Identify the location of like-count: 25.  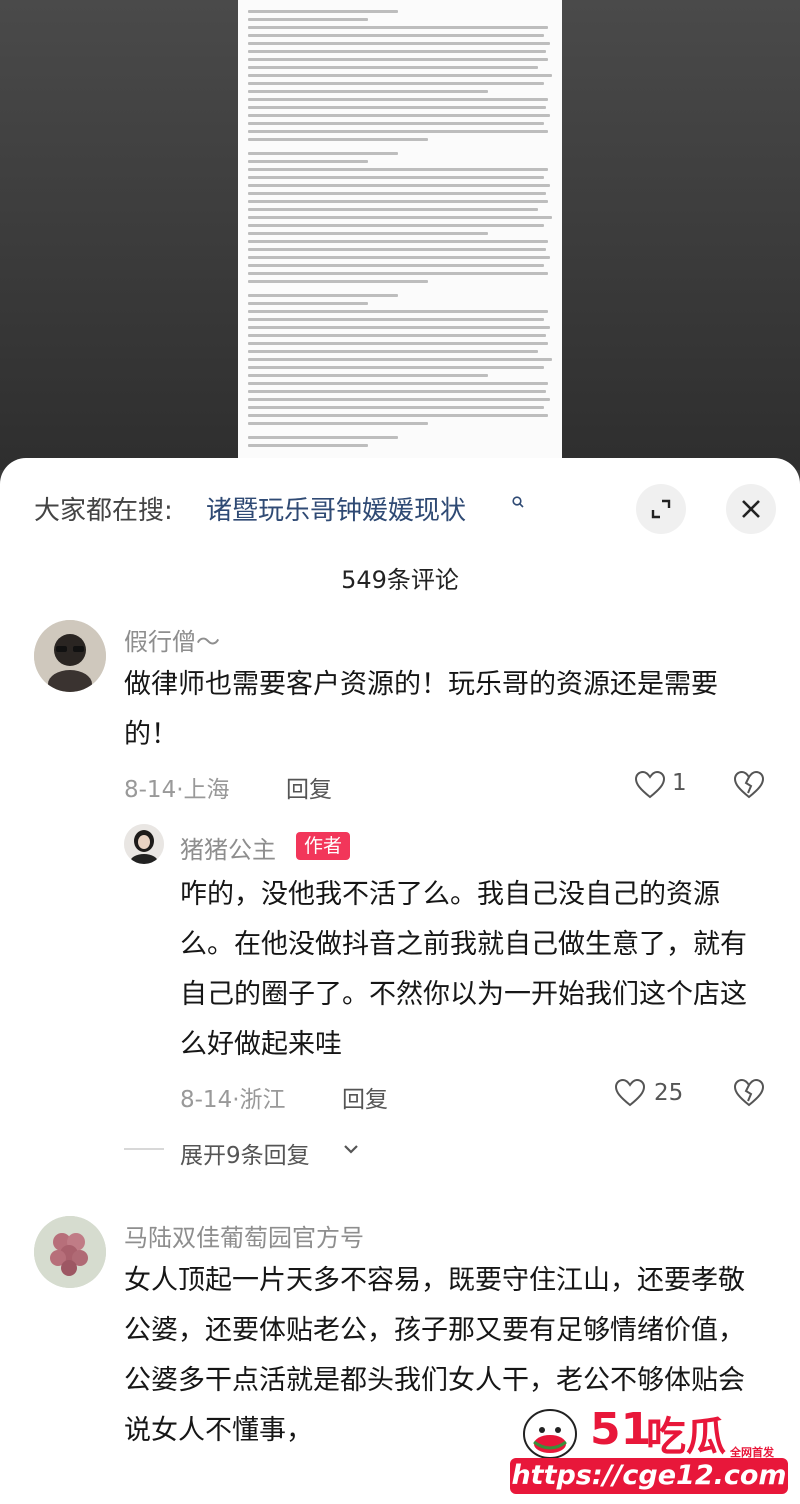
(669, 1093).